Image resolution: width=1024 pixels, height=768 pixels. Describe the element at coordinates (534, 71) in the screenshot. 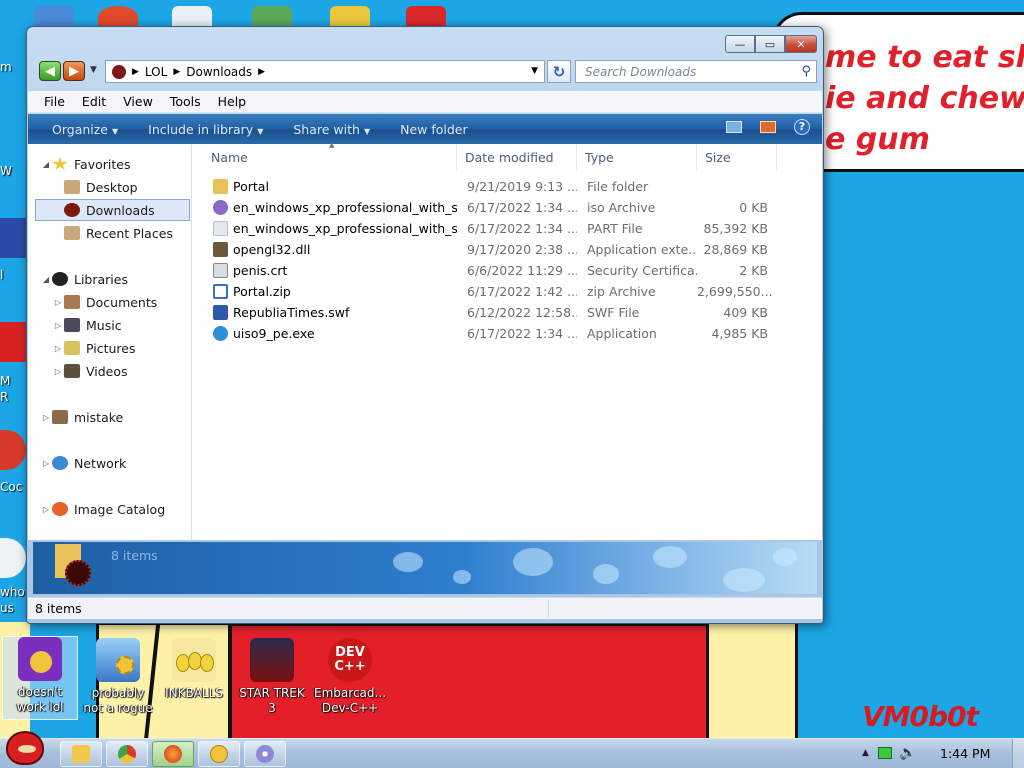

I see `chevron-down-icon: ▼` at that location.